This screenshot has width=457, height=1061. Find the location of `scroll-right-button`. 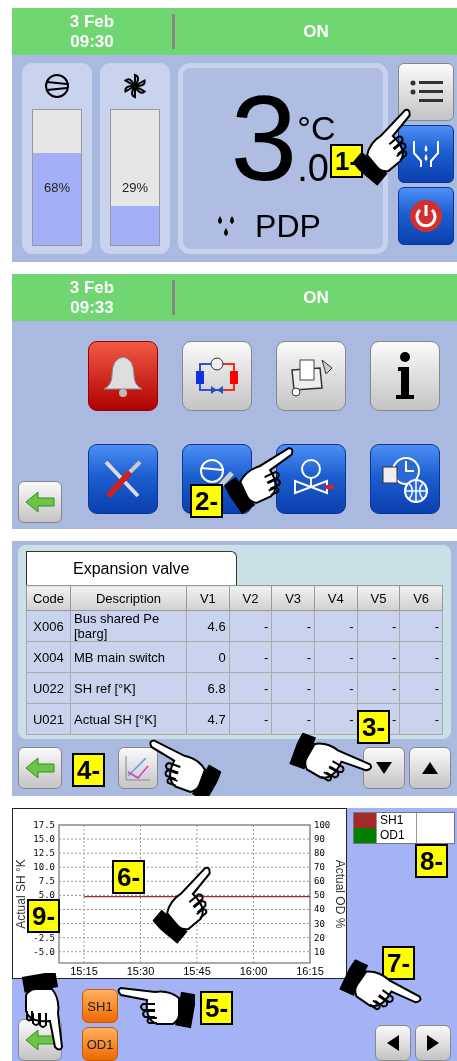

scroll-right-button is located at coordinates (433, 1043).